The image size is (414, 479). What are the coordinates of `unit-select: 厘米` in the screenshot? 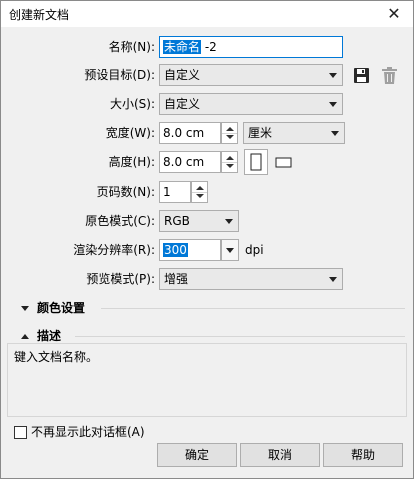 It's located at (294, 133).